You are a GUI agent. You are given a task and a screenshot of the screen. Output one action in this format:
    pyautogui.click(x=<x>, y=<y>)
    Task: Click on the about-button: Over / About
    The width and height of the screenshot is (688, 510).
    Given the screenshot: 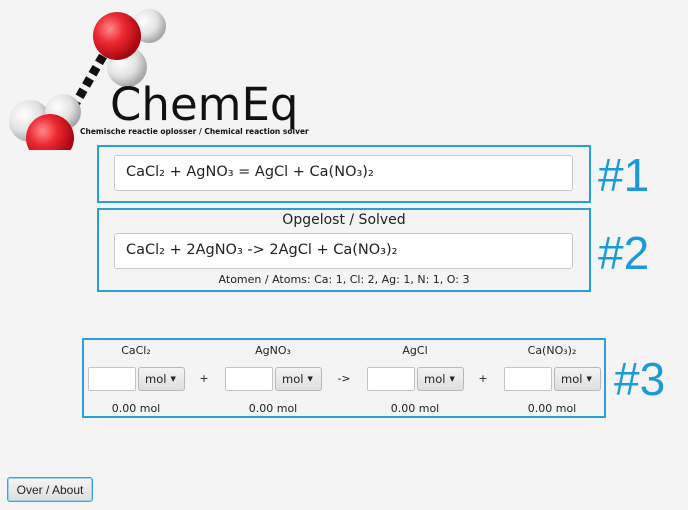 What is the action you would take?
    pyautogui.click(x=50, y=489)
    